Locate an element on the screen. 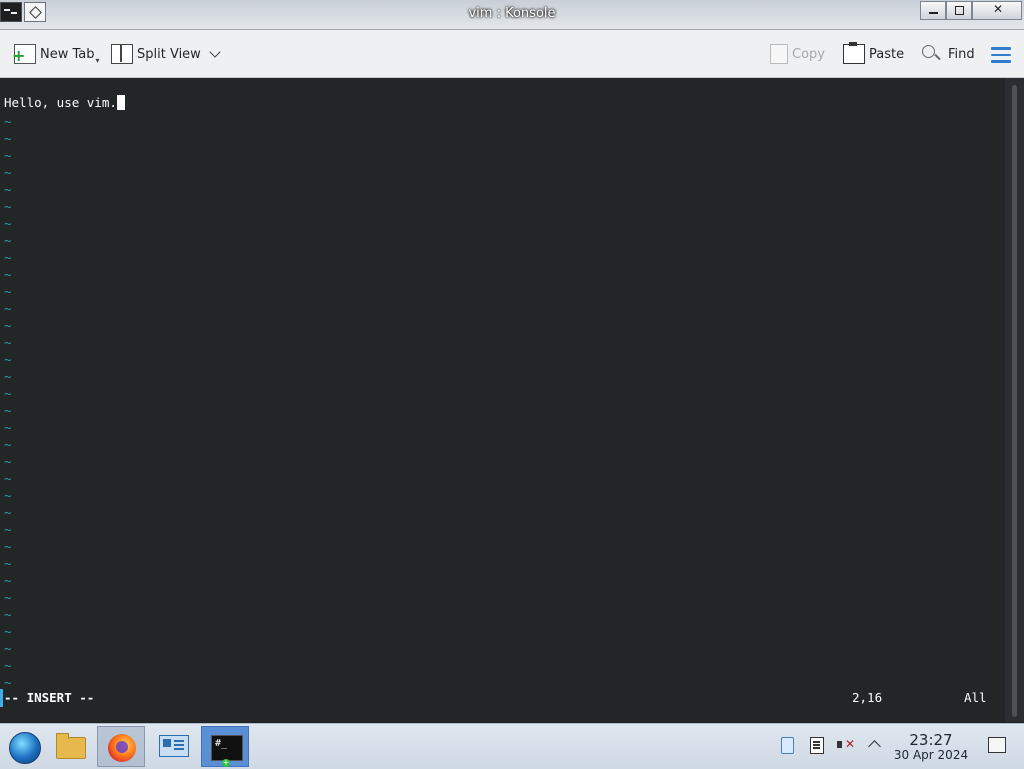 This screenshot has width=1024, height=769. clock-date: 30 Apr 2024 is located at coordinates (931, 755).